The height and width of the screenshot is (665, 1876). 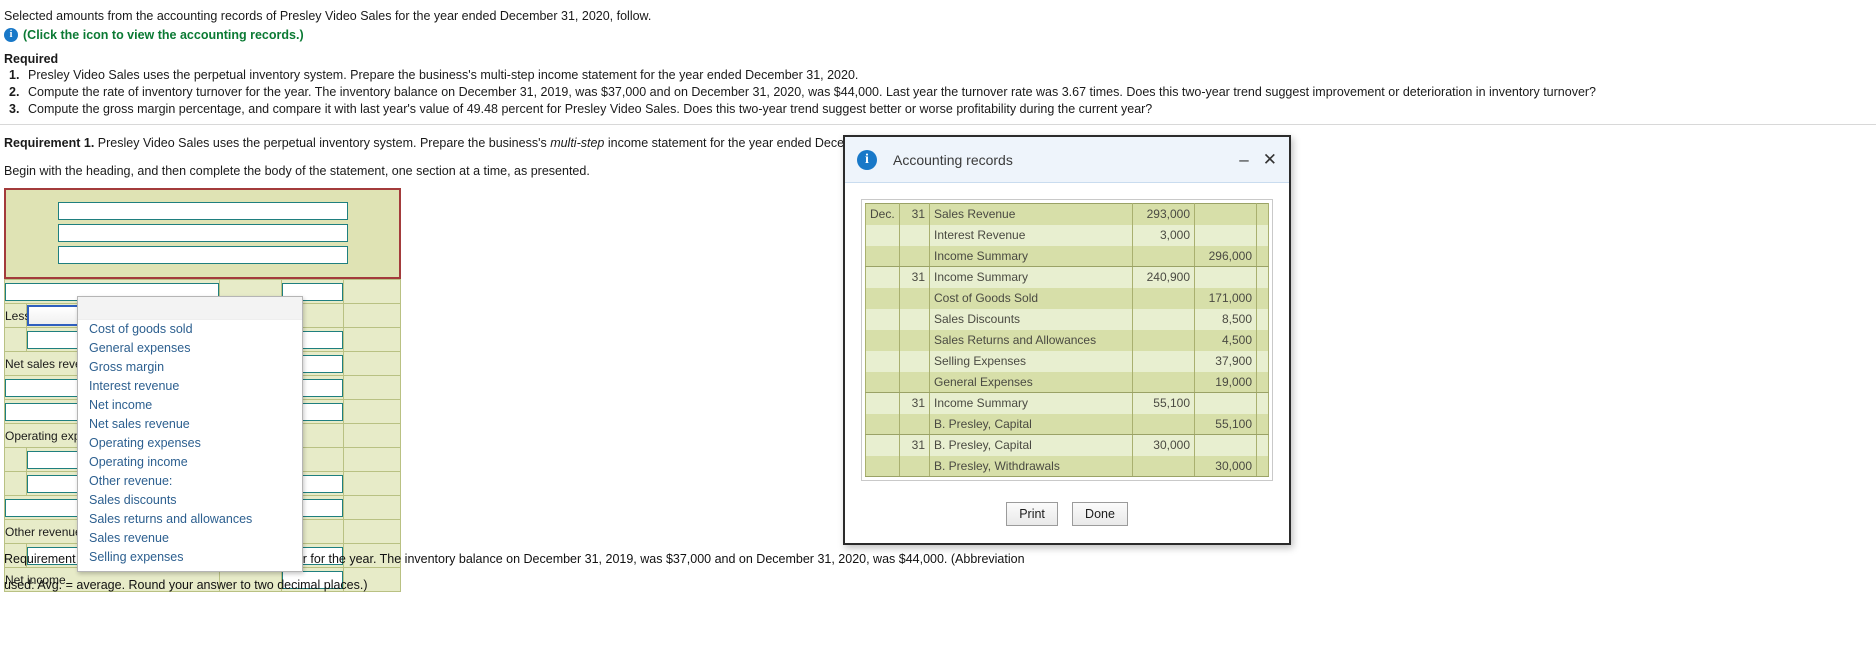 I want to click on dropdown-option-sales-revenue: Sales revenue, so click(x=190, y=538).